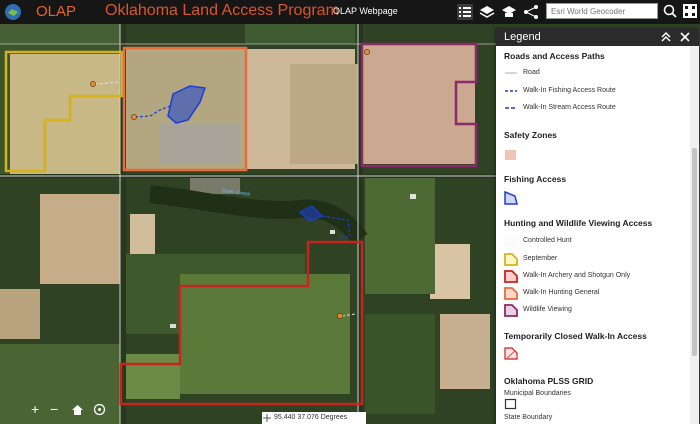 This screenshot has height=424, width=700. What do you see at coordinates (511, 108) in the screenshot?
I see `stream-route-swatch` at bounding box center [511, 108].